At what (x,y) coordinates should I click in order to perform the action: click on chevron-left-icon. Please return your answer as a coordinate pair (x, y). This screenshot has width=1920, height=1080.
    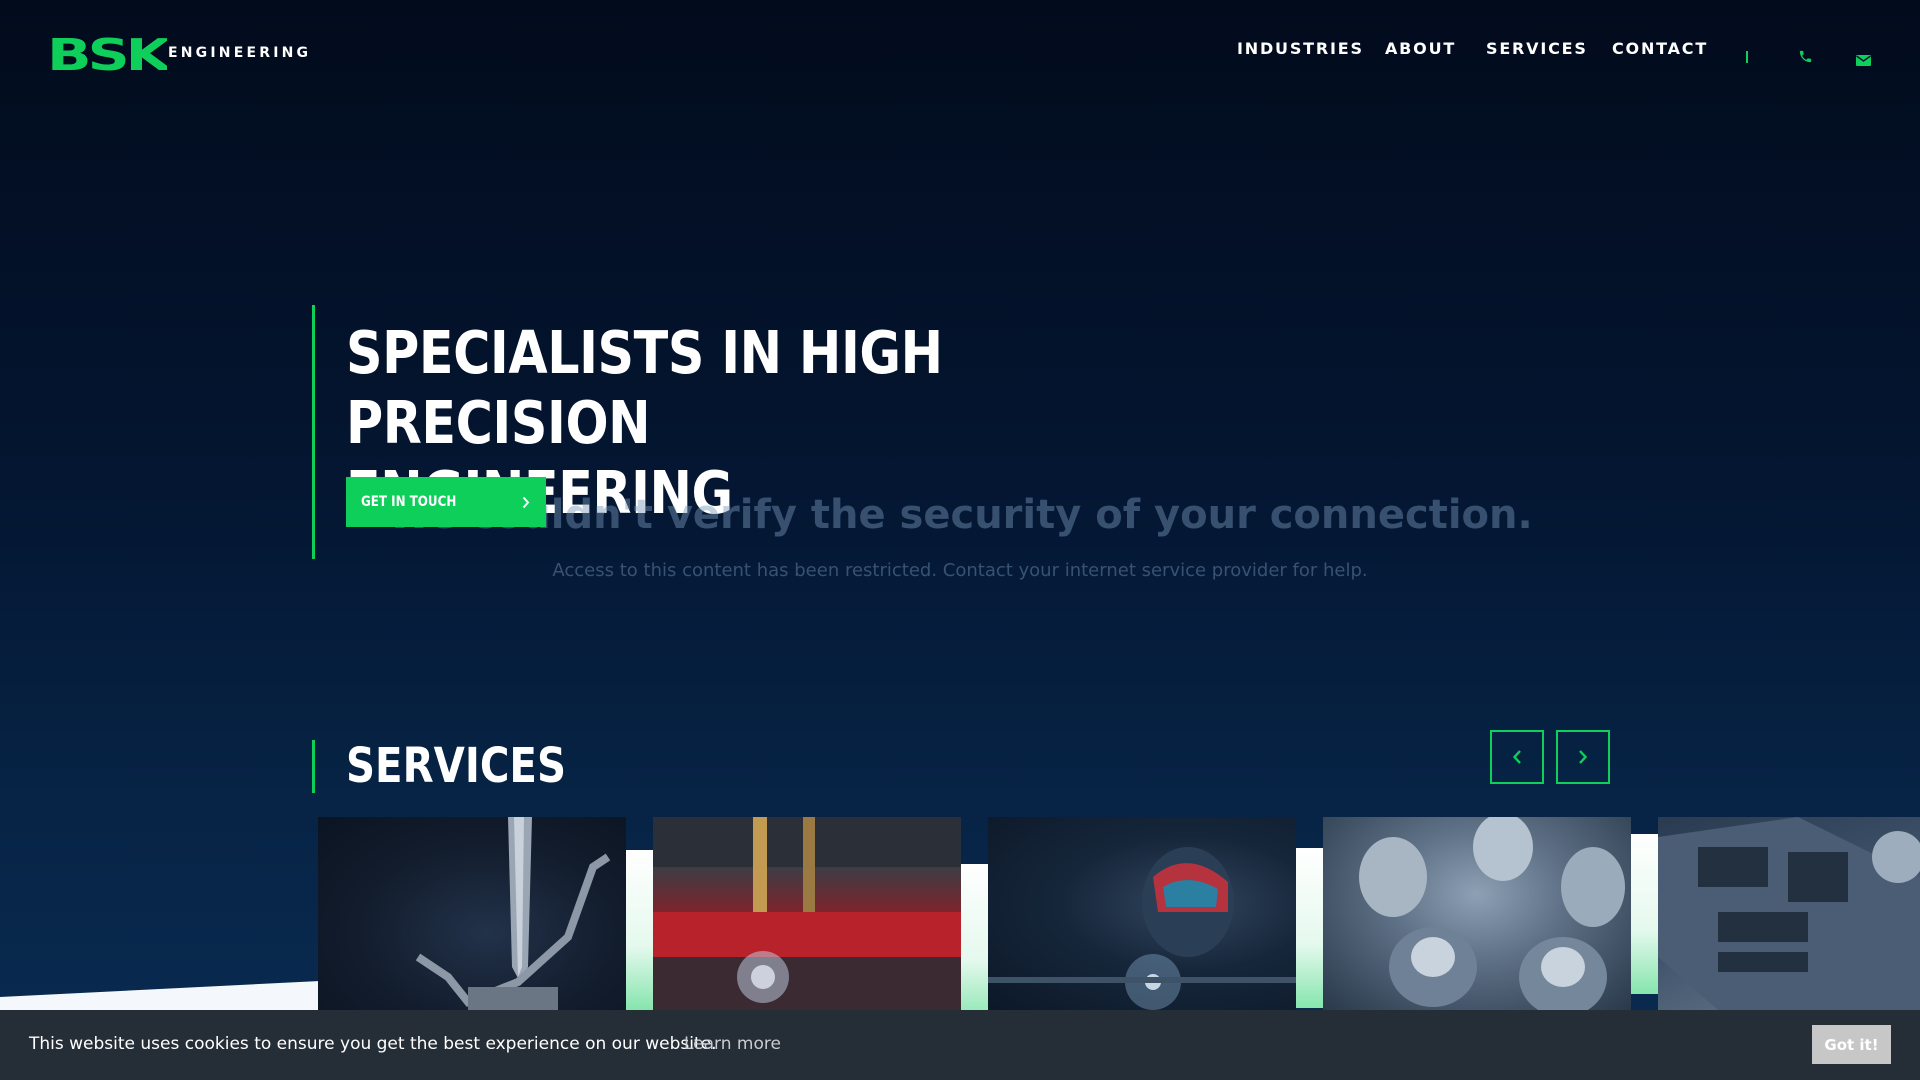
    Looking at the image, I should click on (1516, 757).